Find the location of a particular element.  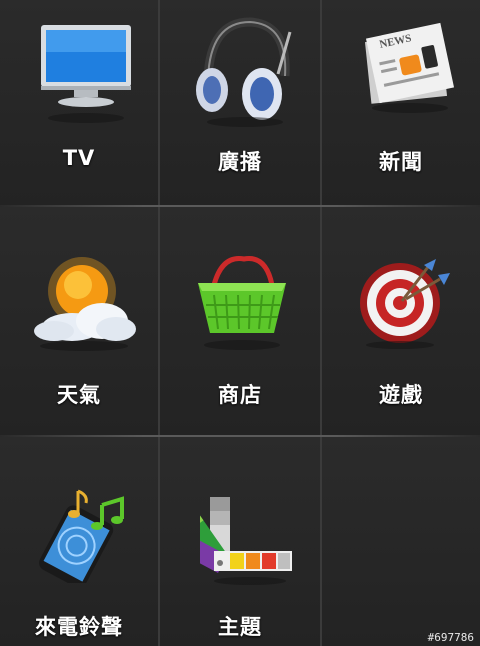

menu-item-label: 遊戲 is located at coordinates (401, 395).